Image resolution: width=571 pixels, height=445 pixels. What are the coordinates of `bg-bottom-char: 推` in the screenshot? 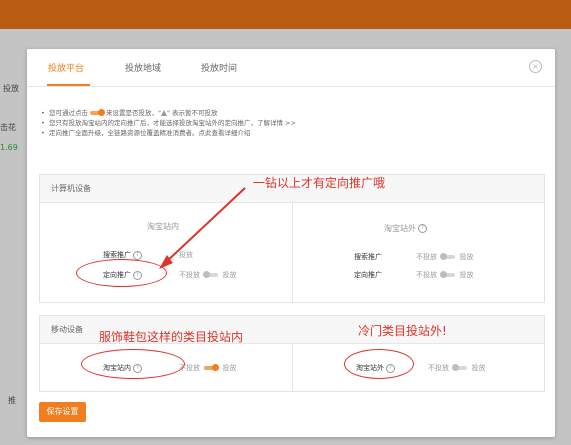 It's located at (12, 400).